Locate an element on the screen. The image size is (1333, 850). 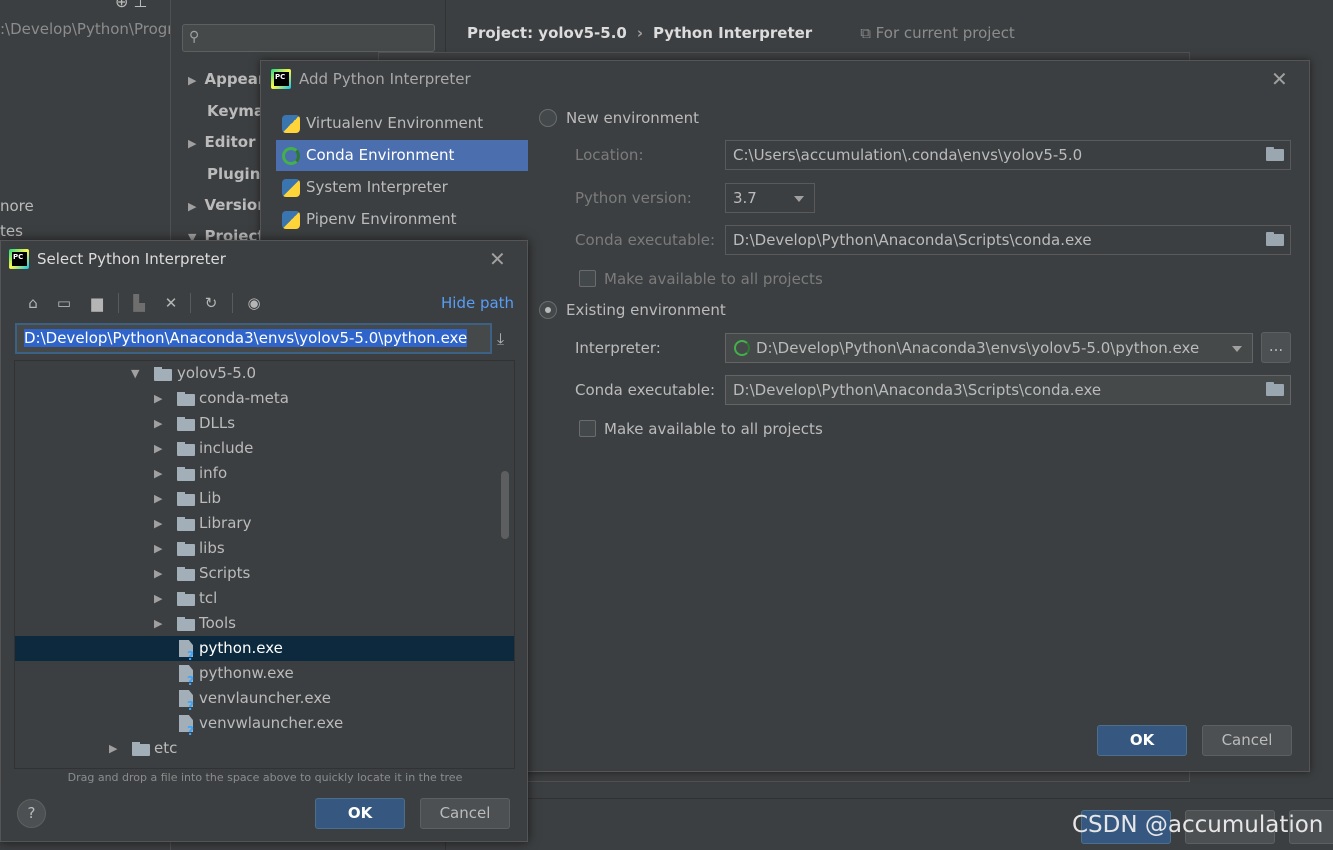
delete-icon: ✕ is located at coordinates (171, 303).